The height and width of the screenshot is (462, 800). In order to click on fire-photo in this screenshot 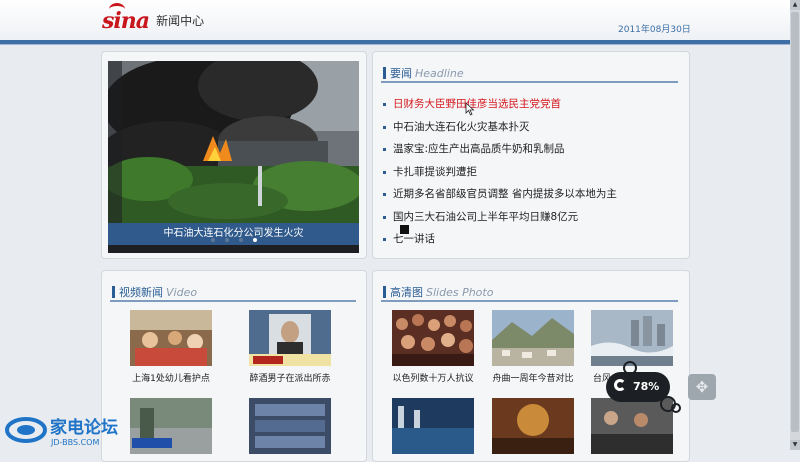, I will do `click(233, 142)`.